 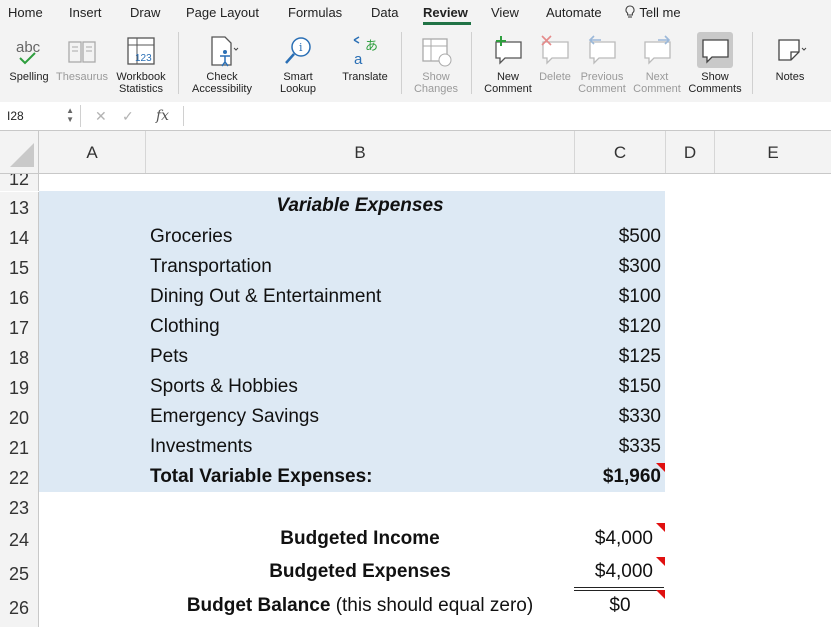 I want to click on expense-label: Investments, so click(x=201, y=447).